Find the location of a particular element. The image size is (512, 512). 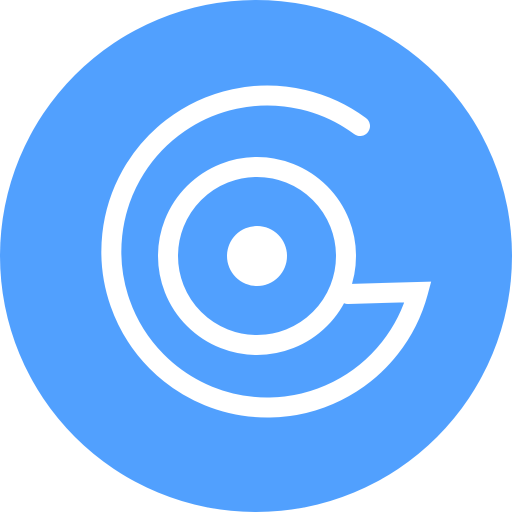

center-dot is located at coordinates (257, 256).